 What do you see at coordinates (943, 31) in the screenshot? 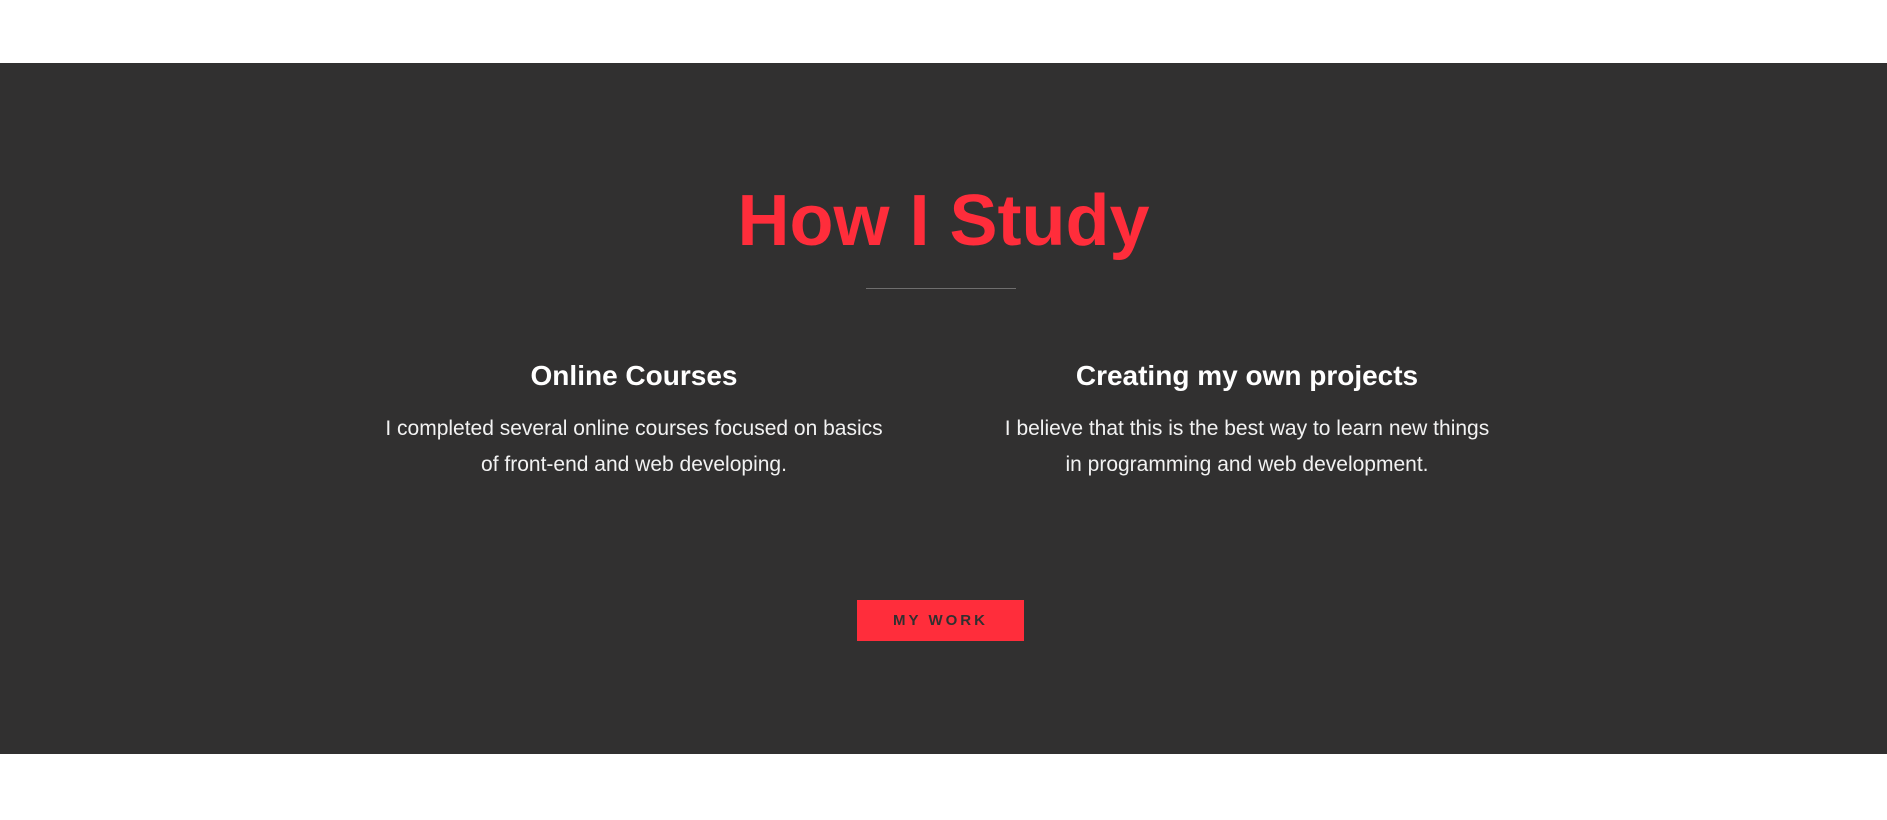
I see `page-top-spacer` at bounding box center [943, 31].